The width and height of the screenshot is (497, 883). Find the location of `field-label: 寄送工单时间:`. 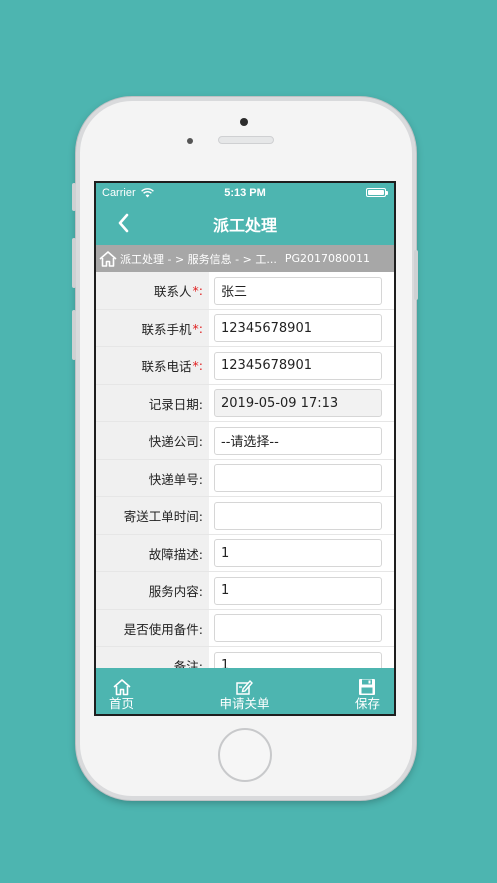

field-label: 寄送工单时间: is located at coordinates (152, 516).